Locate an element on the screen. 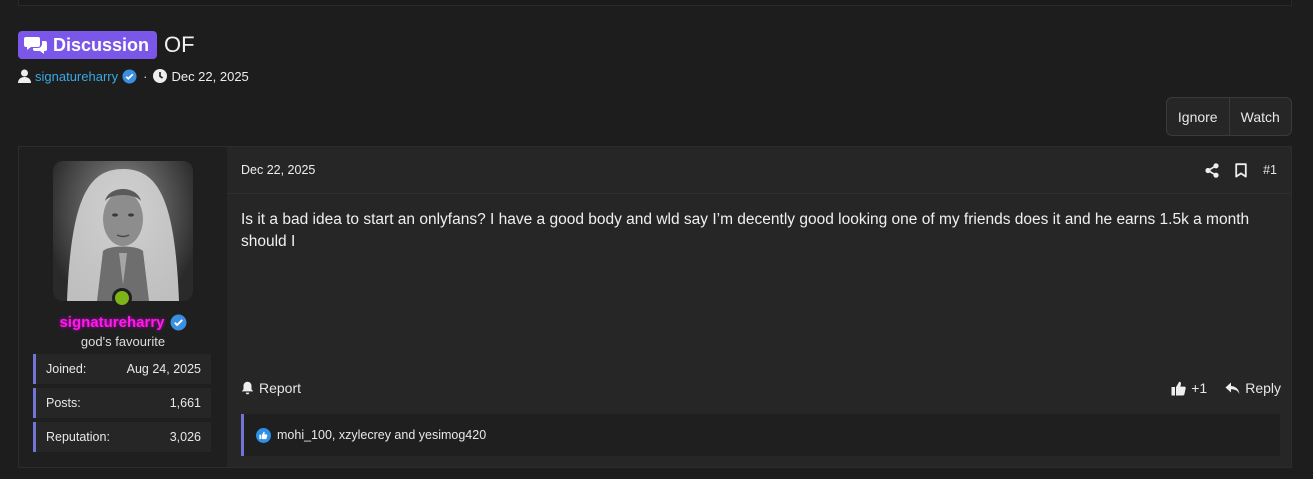 The height and width of the screenshot is (479, 1313). like-count: +1 is located at coordinates (1199, 388).